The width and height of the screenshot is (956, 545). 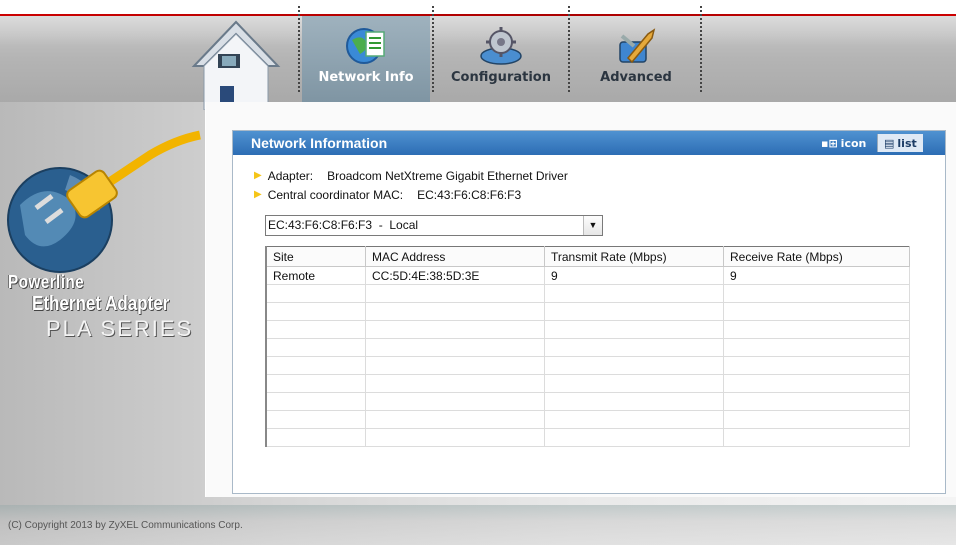 I want to click on configuration-gear-icon, so click(x=501, y=46).